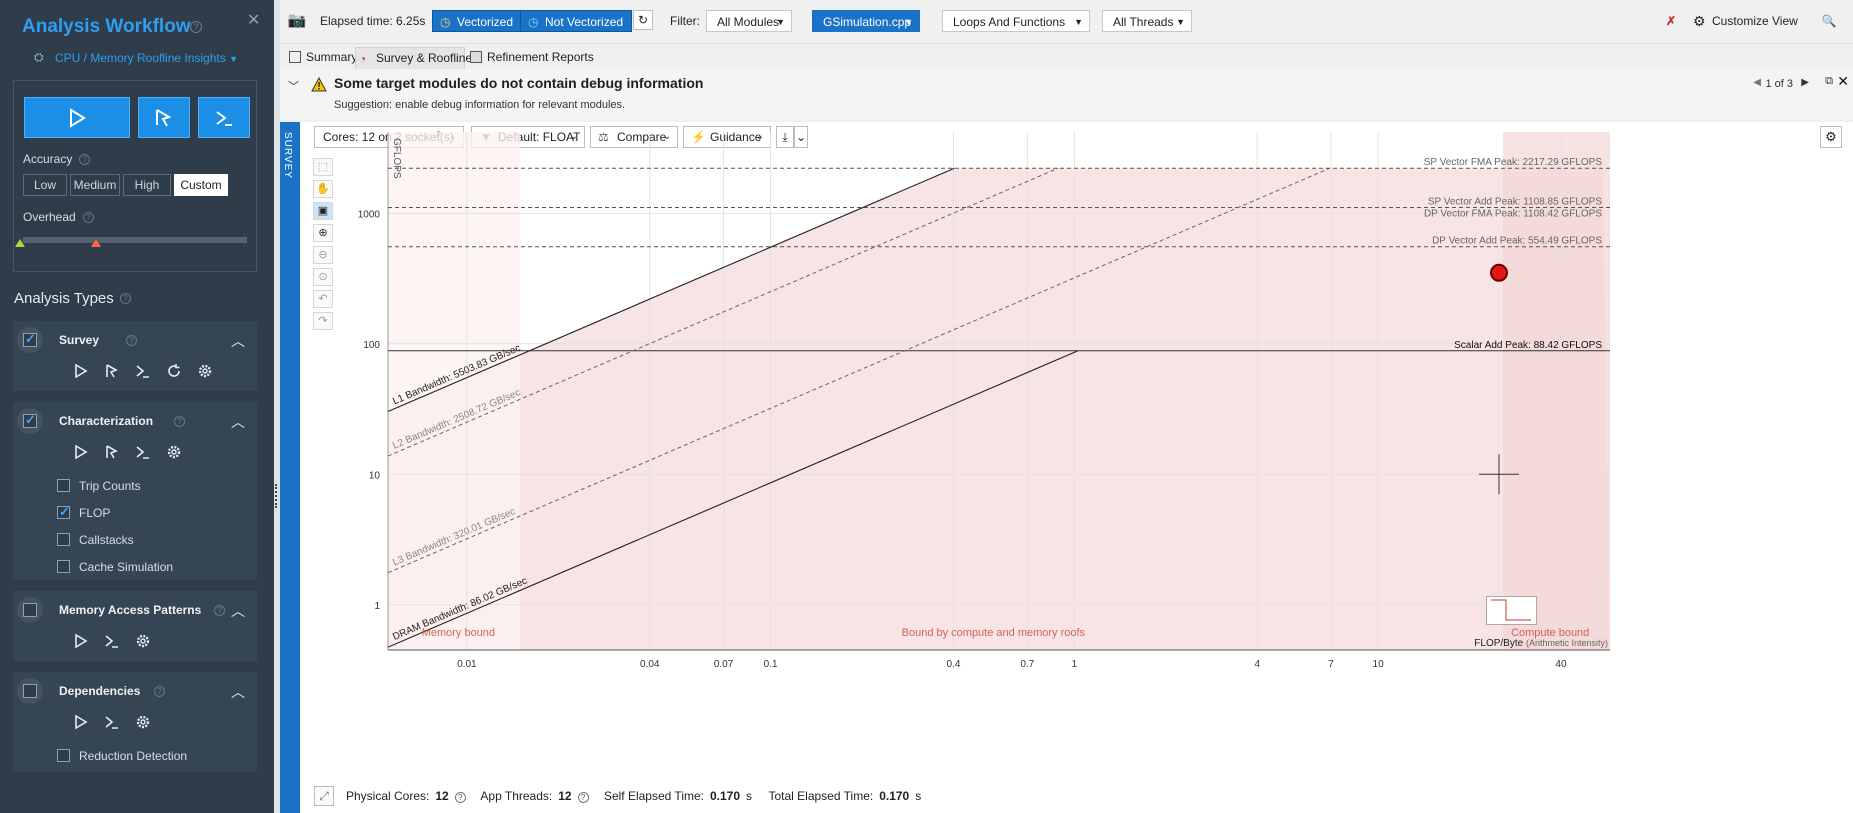 The width and height of the screenshot is (1853, 813). I want to click on accuracy-high: High, so click(147, 185).